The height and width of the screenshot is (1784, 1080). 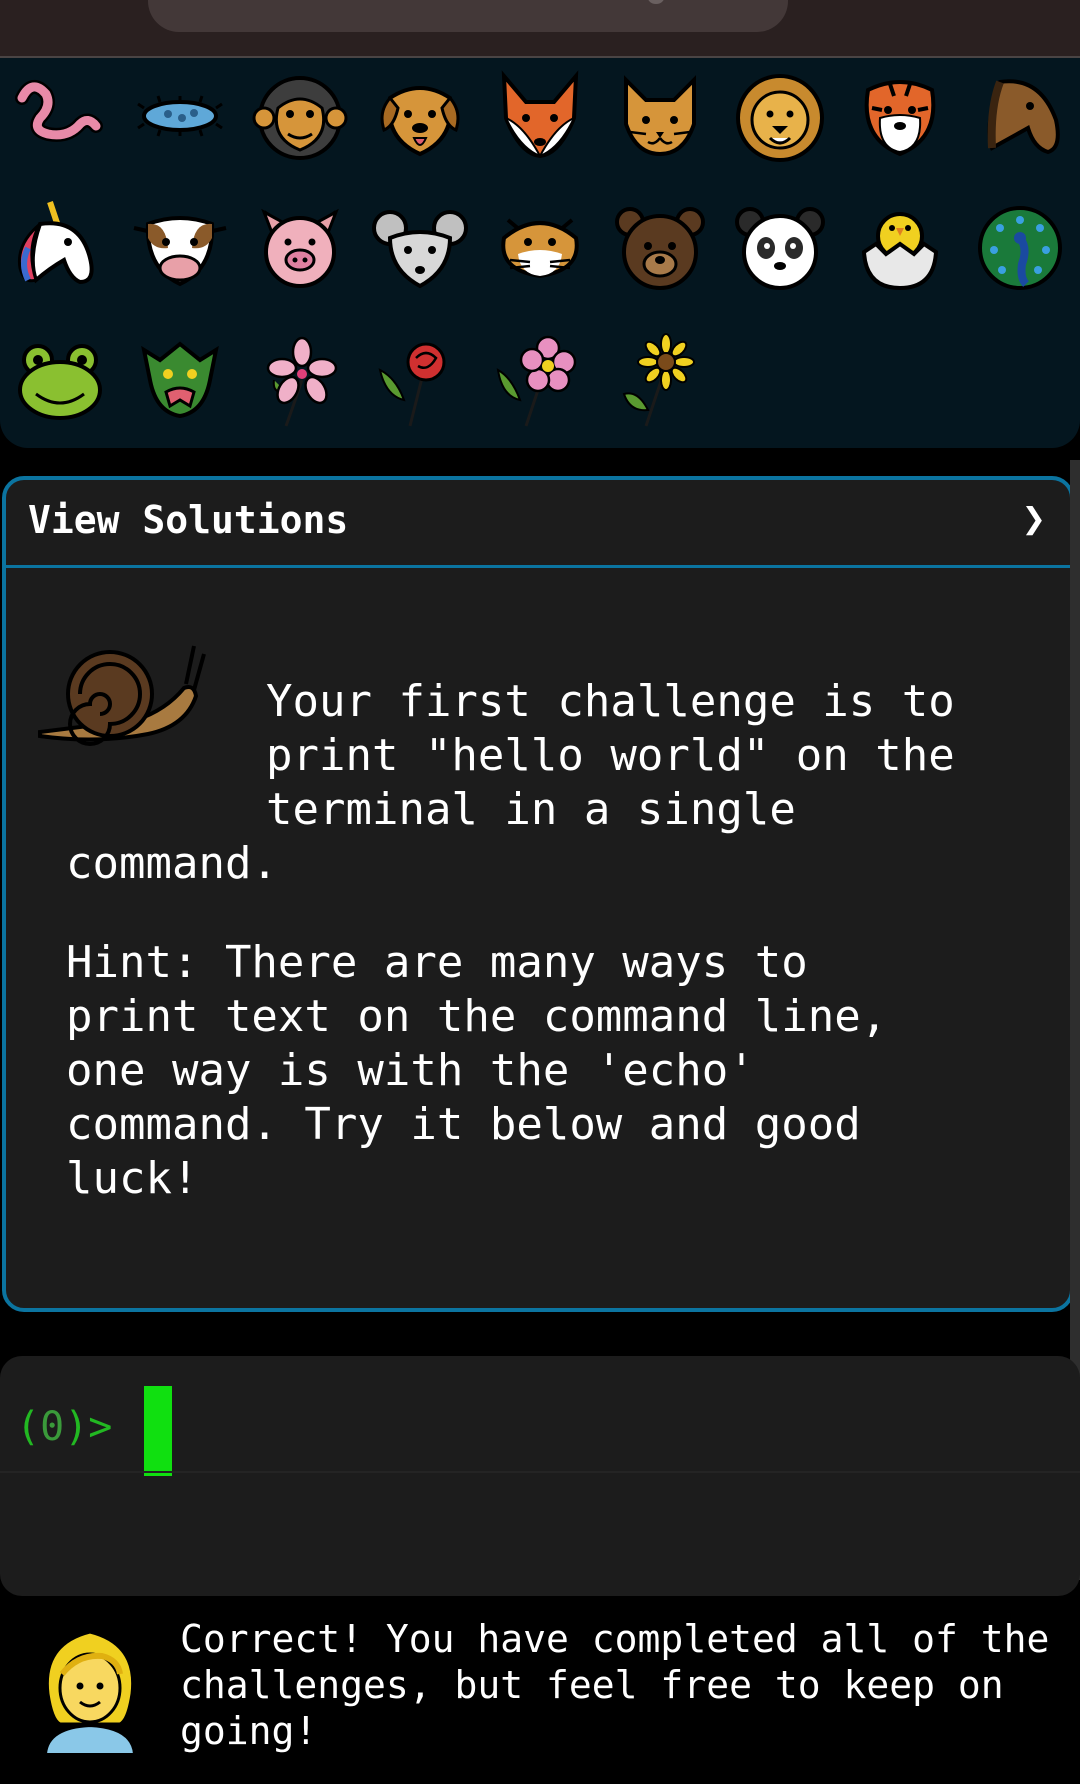 What do you see at coordinates (420, 248) in the screenshot?
I see `mouse-face-icon` at bounding box center [420, 248].